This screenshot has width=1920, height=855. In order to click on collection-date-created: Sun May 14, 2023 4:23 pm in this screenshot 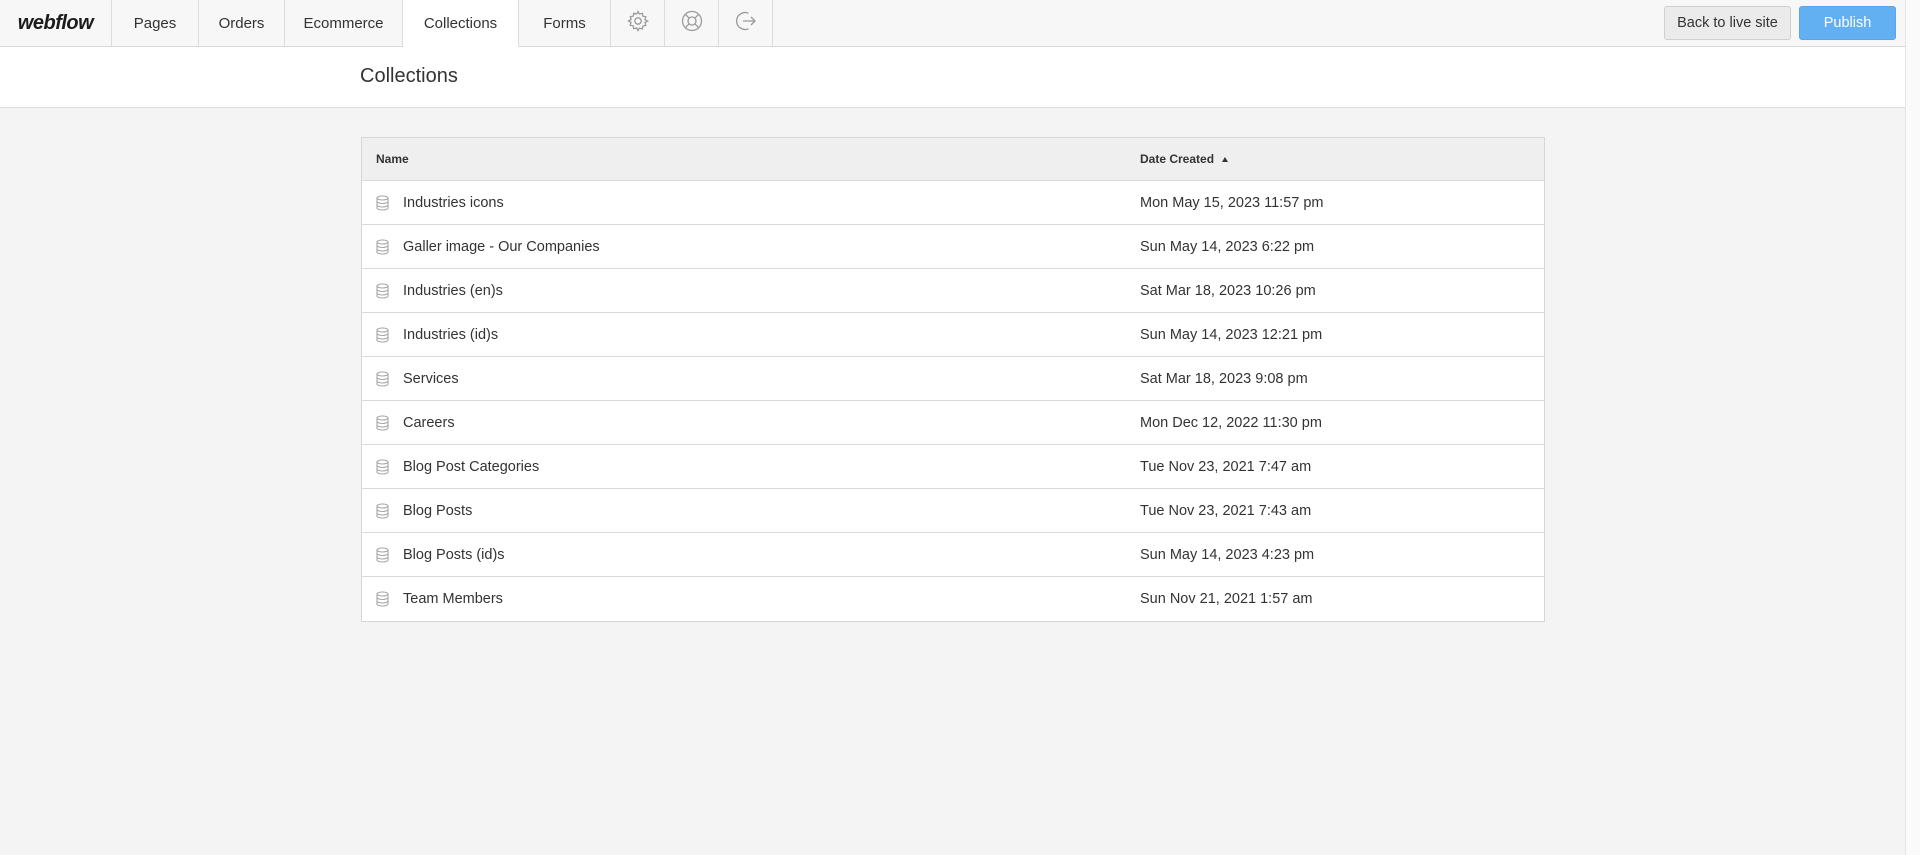, I will do `click(1227, 554)`.